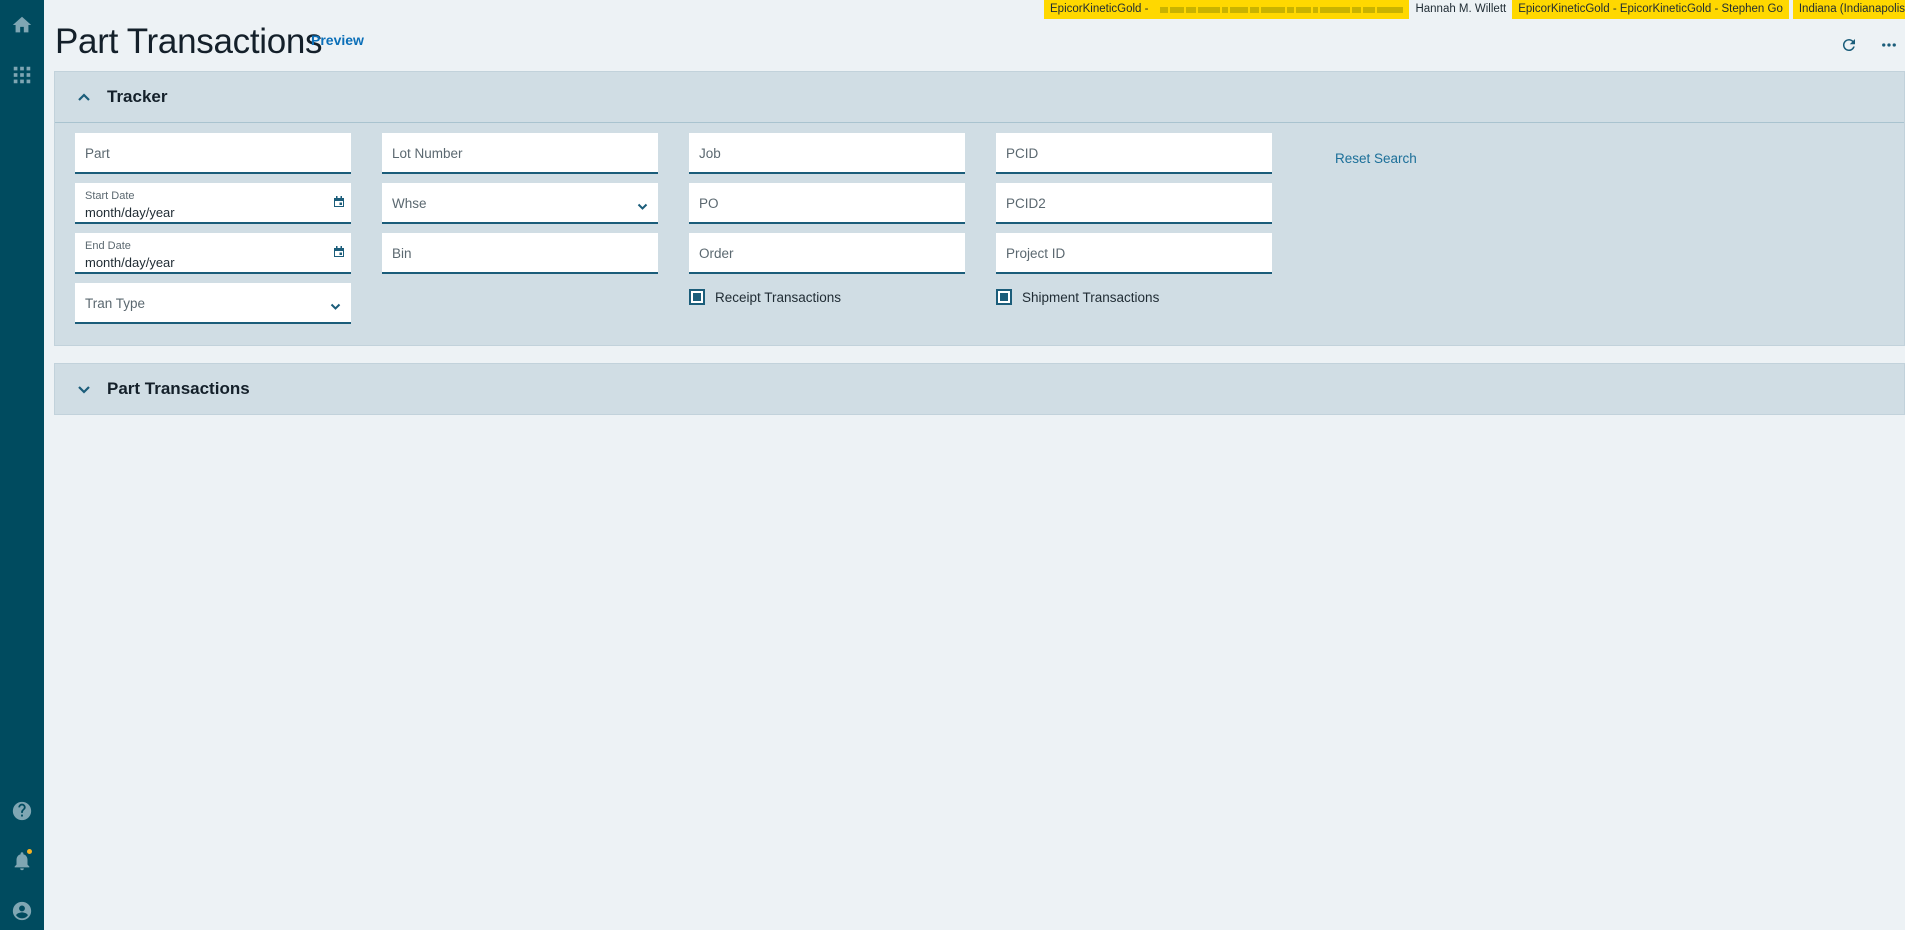 This screenshot has width=1905, height=930. What do you see at coordinates (1461, 9) in the screenshot?
I see `env-user: Hannah M. Willett` at bounding box center [1461, 9].